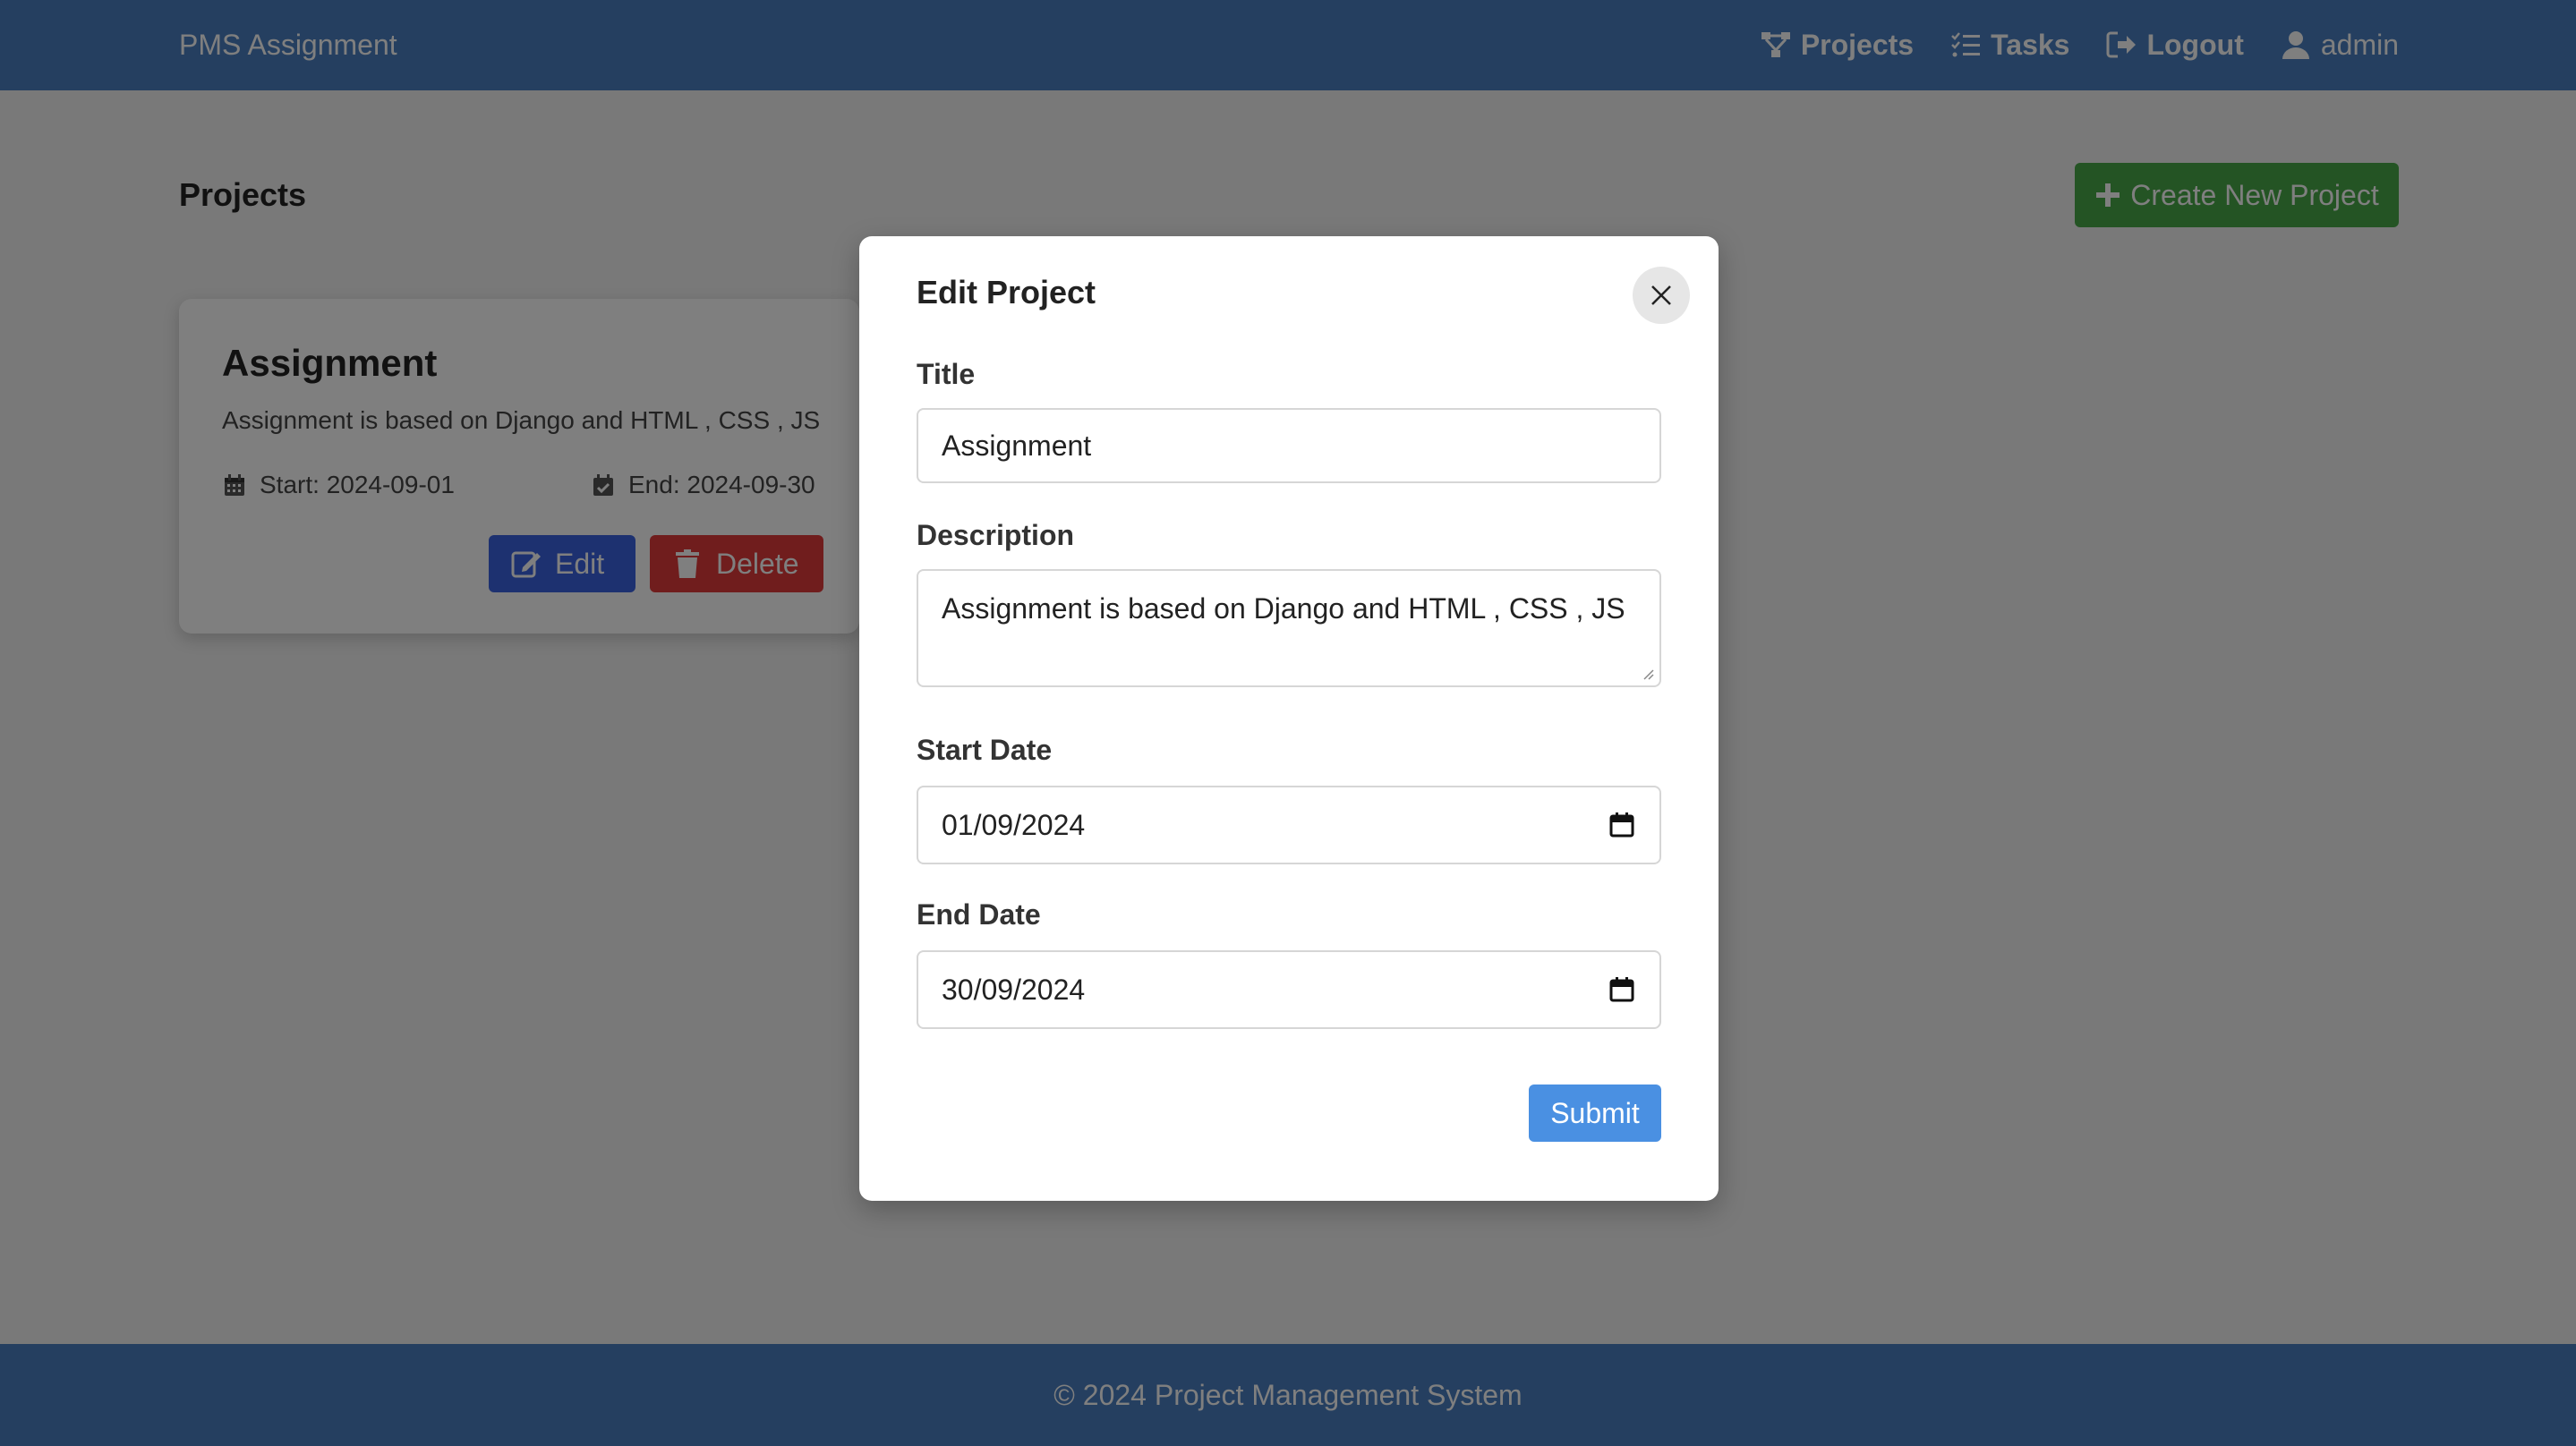 Image resolution: width=2576 pixels, height=1446 pixels. What do you see at coordinates (985, 750) in the screenshot?
I see `start-date-label: Start Date` at bounding box center [985, 750].